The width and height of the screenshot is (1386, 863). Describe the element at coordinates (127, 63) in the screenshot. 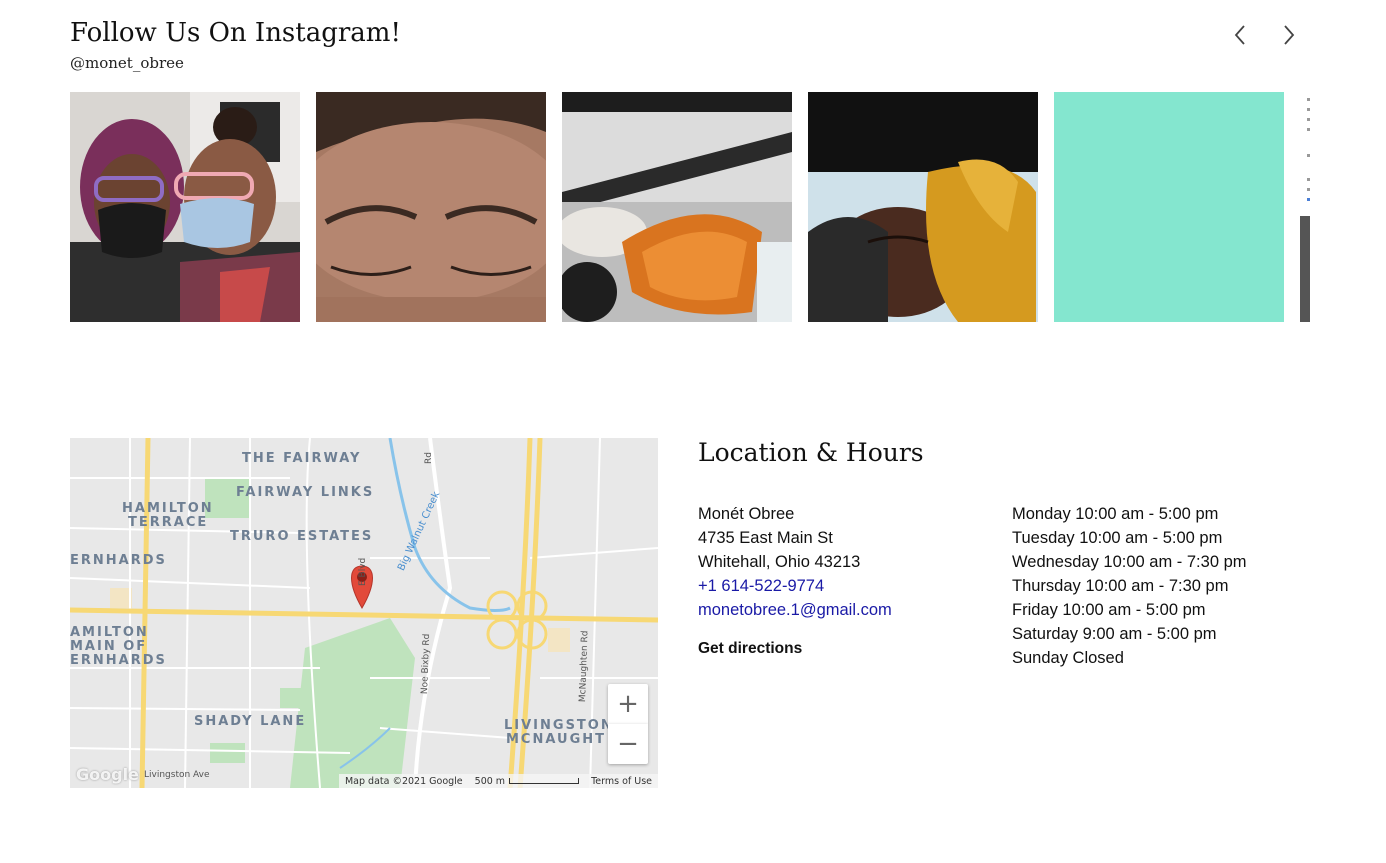

I see `instagram-handle: @monet_obree` at that location.